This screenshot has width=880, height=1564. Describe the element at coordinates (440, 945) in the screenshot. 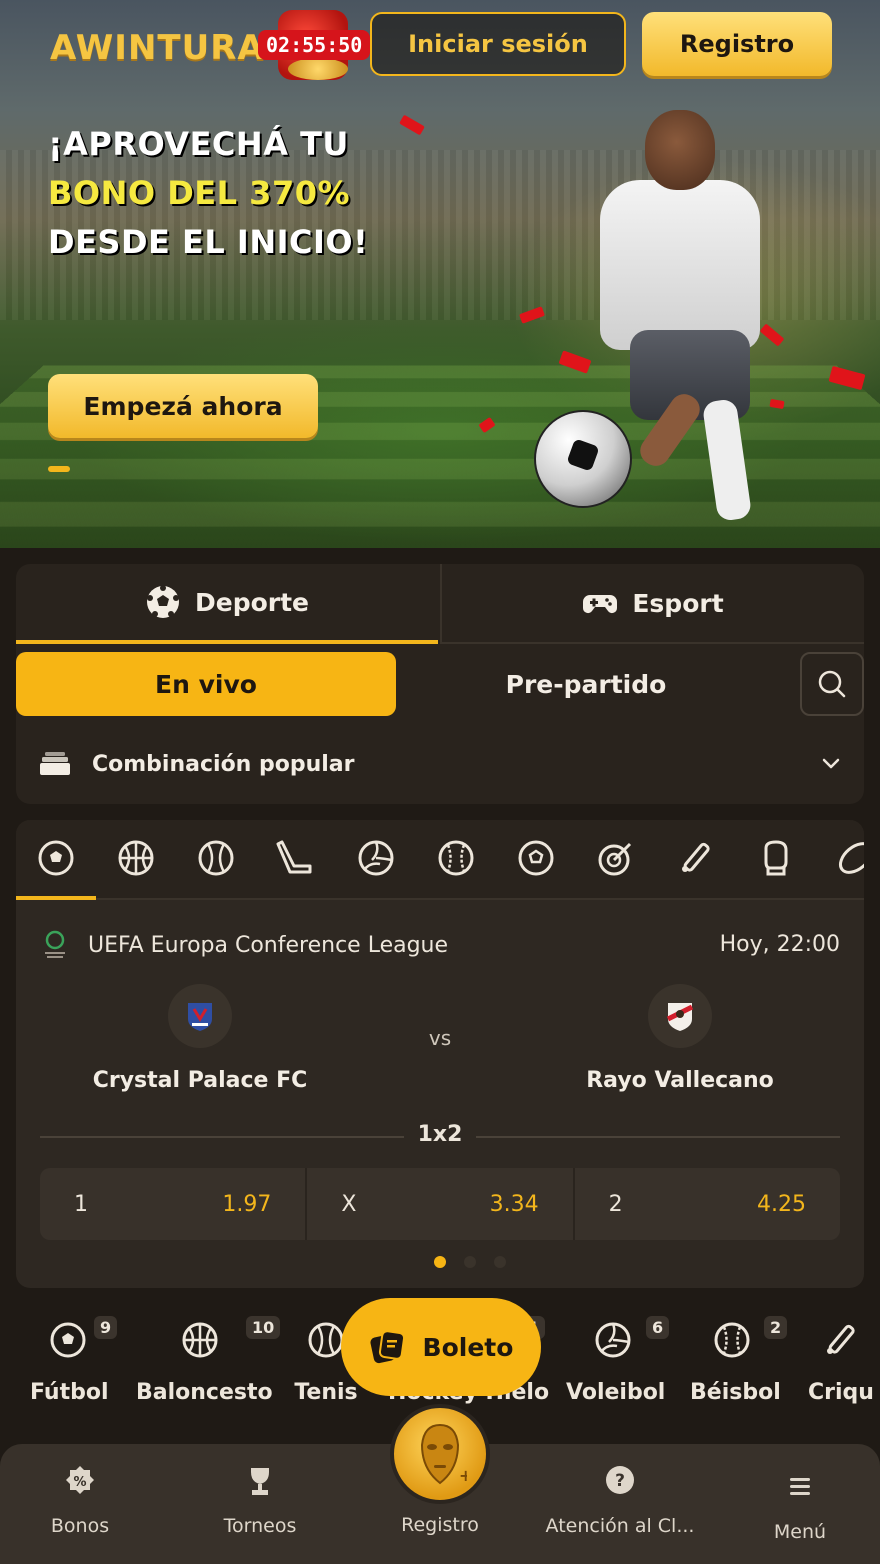

I see `league-row: UEFA Europa Conference League Hoy, 22:00` at that location.